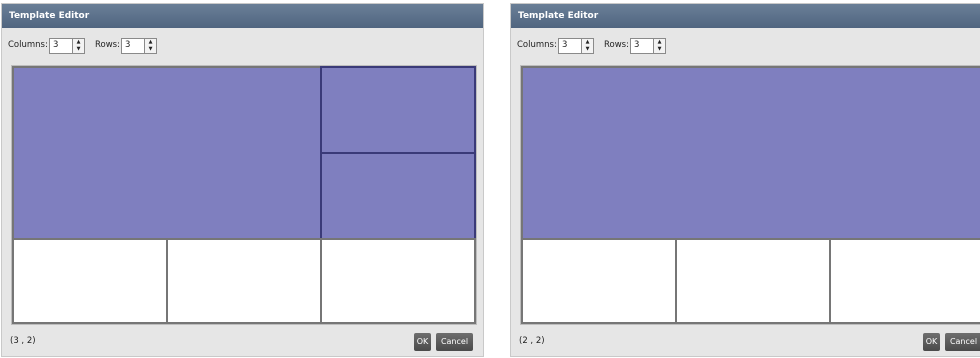 The image size is (980, 358). Describe the element at coordinates (532, 341) in the screenshot. I see `cursor-position-status: (2 , 2)` at that location.